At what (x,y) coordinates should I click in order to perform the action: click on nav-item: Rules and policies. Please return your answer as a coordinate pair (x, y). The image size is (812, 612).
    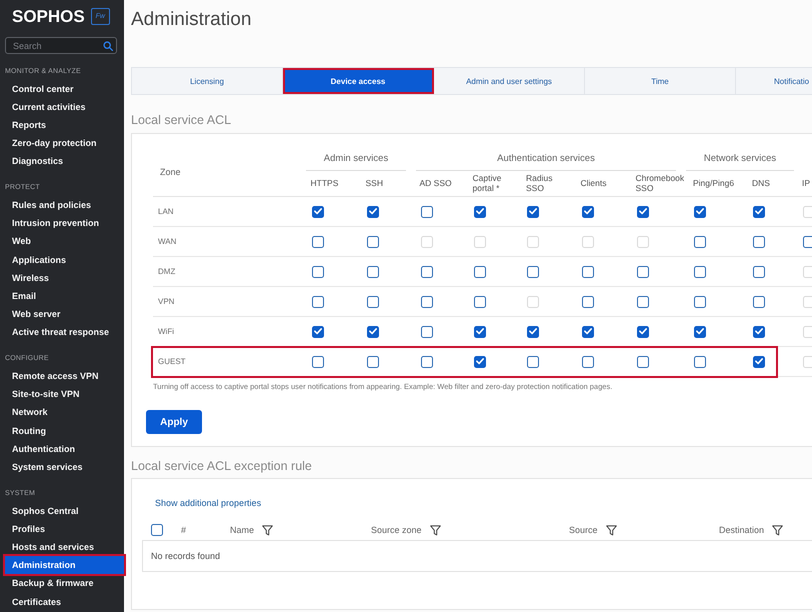
    Looking at the image, I should click on (64, 205).